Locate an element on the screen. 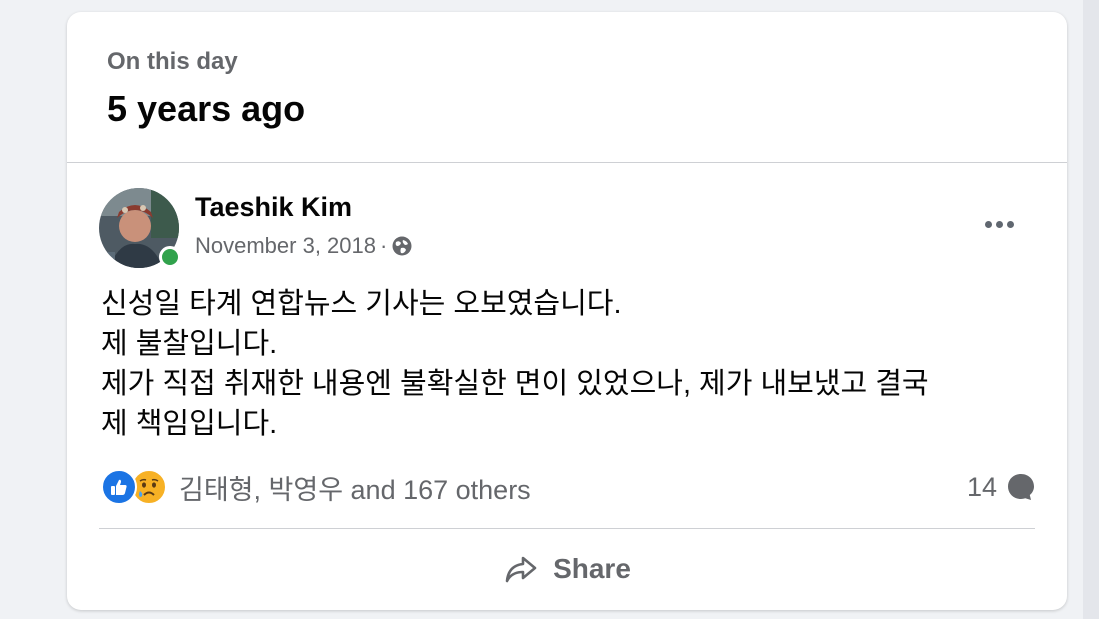 The width and height of the screenshot is (1099, 619). post-text-line: 제 책임입니다. is located at coordinates (189, 424).